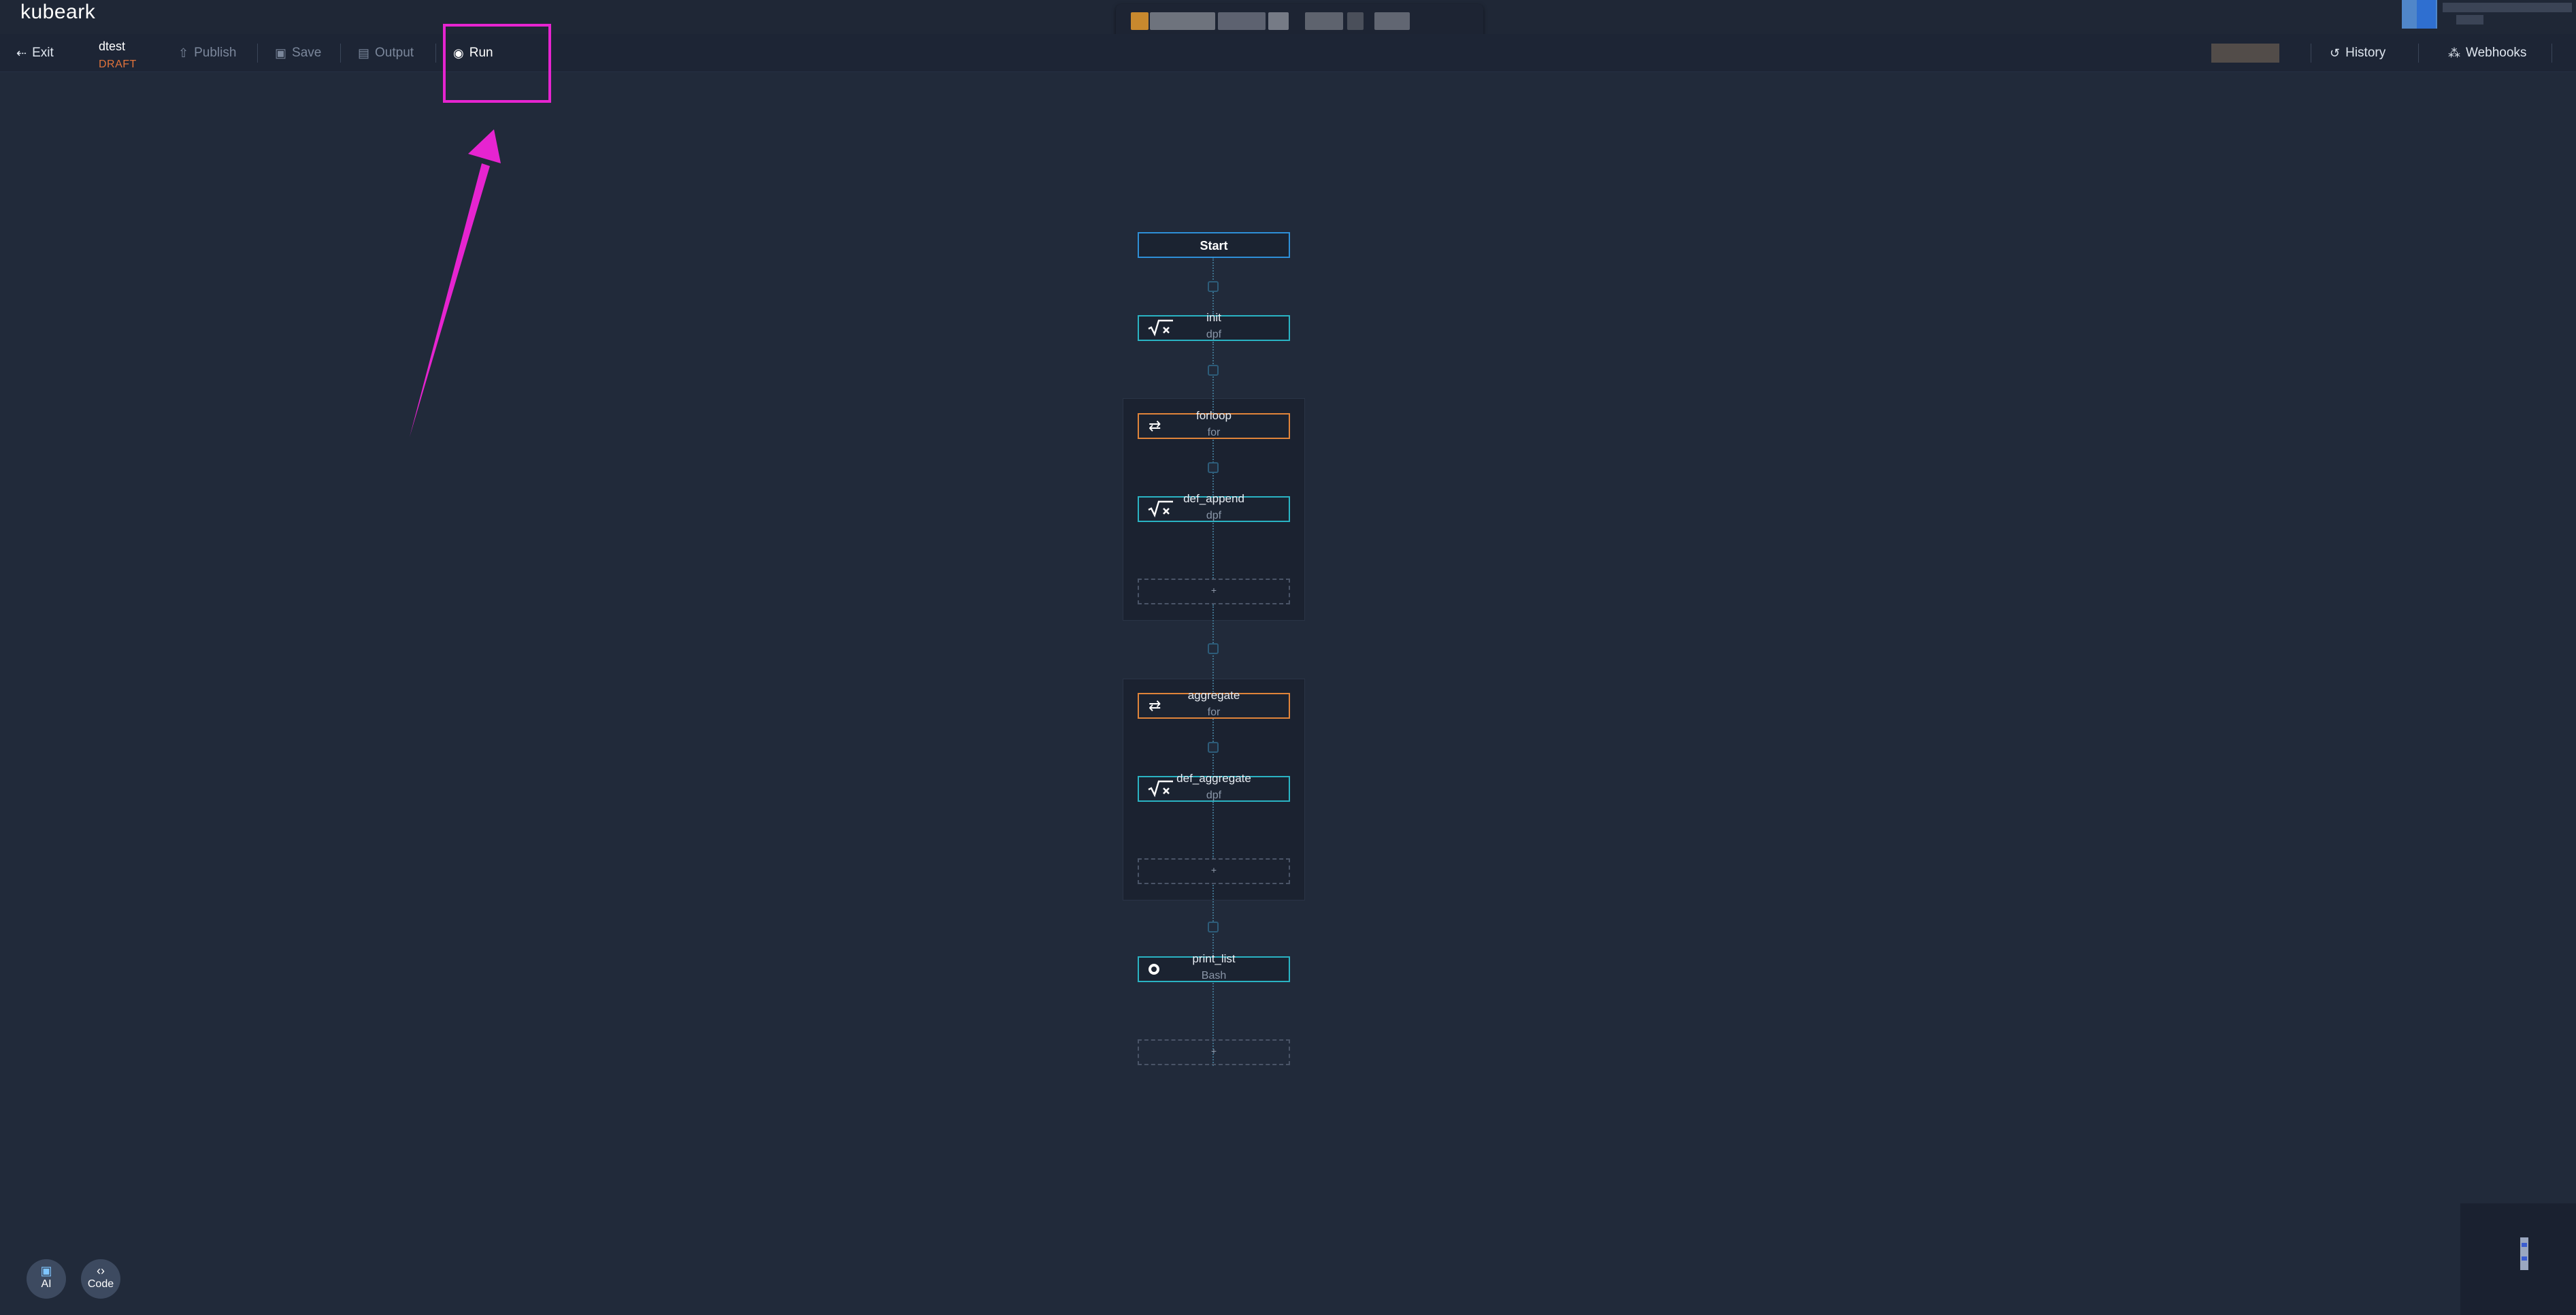 Image resolution: width=2576 pixels, height=1315 pixels. I want to click on annotation-highlight-box, so click(497, 63).